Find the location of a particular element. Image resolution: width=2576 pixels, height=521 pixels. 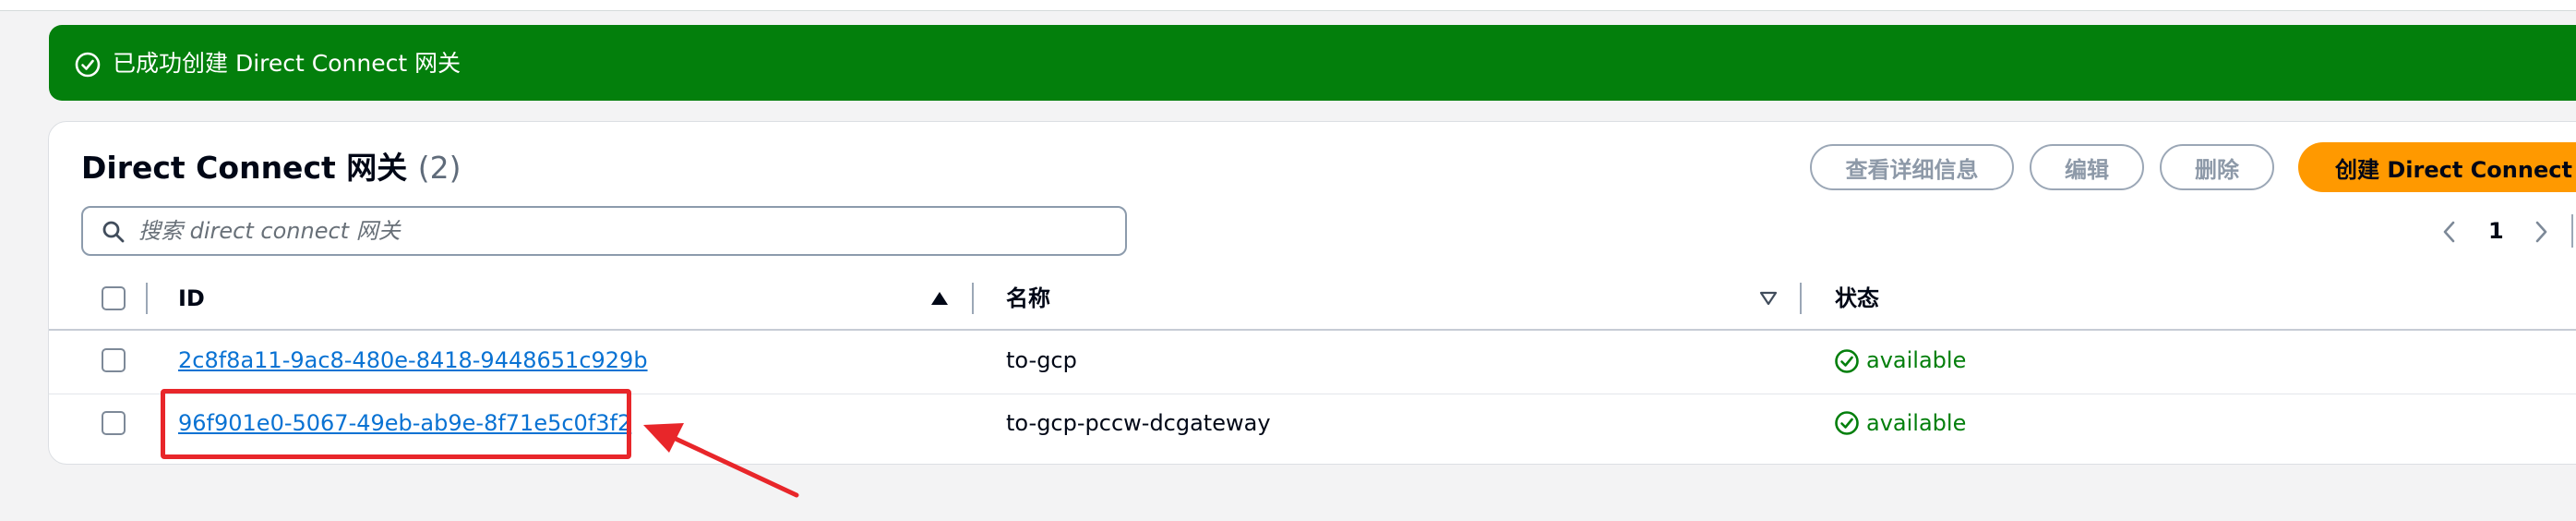

annotation-arrow-icon is located at coordinates (721, 460).